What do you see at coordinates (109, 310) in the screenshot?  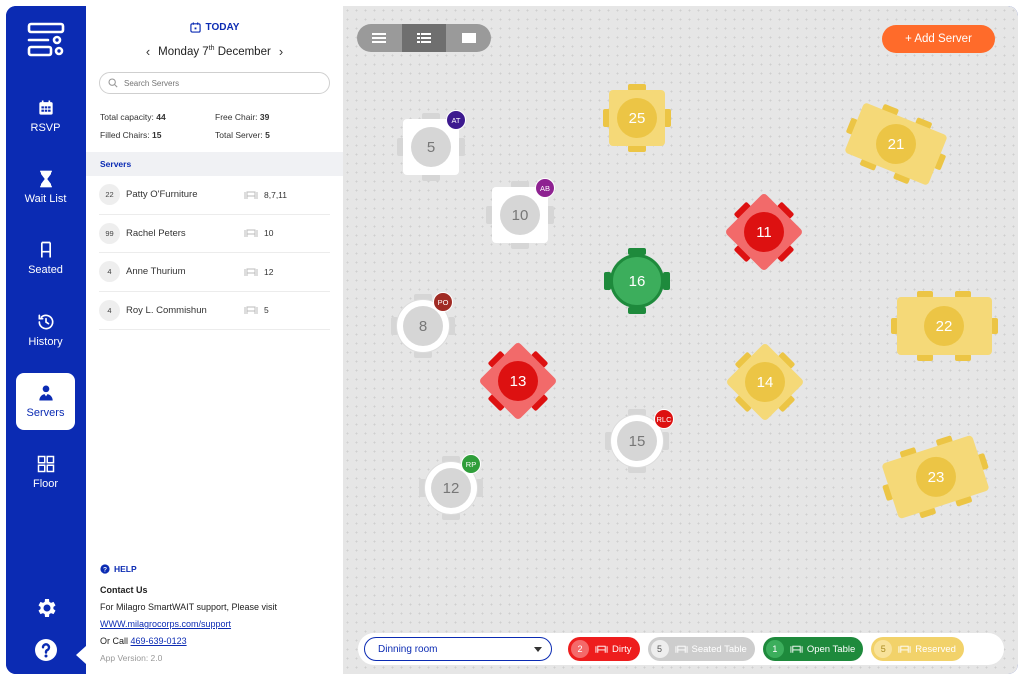 I see `server-count-badge: 4` at bounding box center [109, 310].